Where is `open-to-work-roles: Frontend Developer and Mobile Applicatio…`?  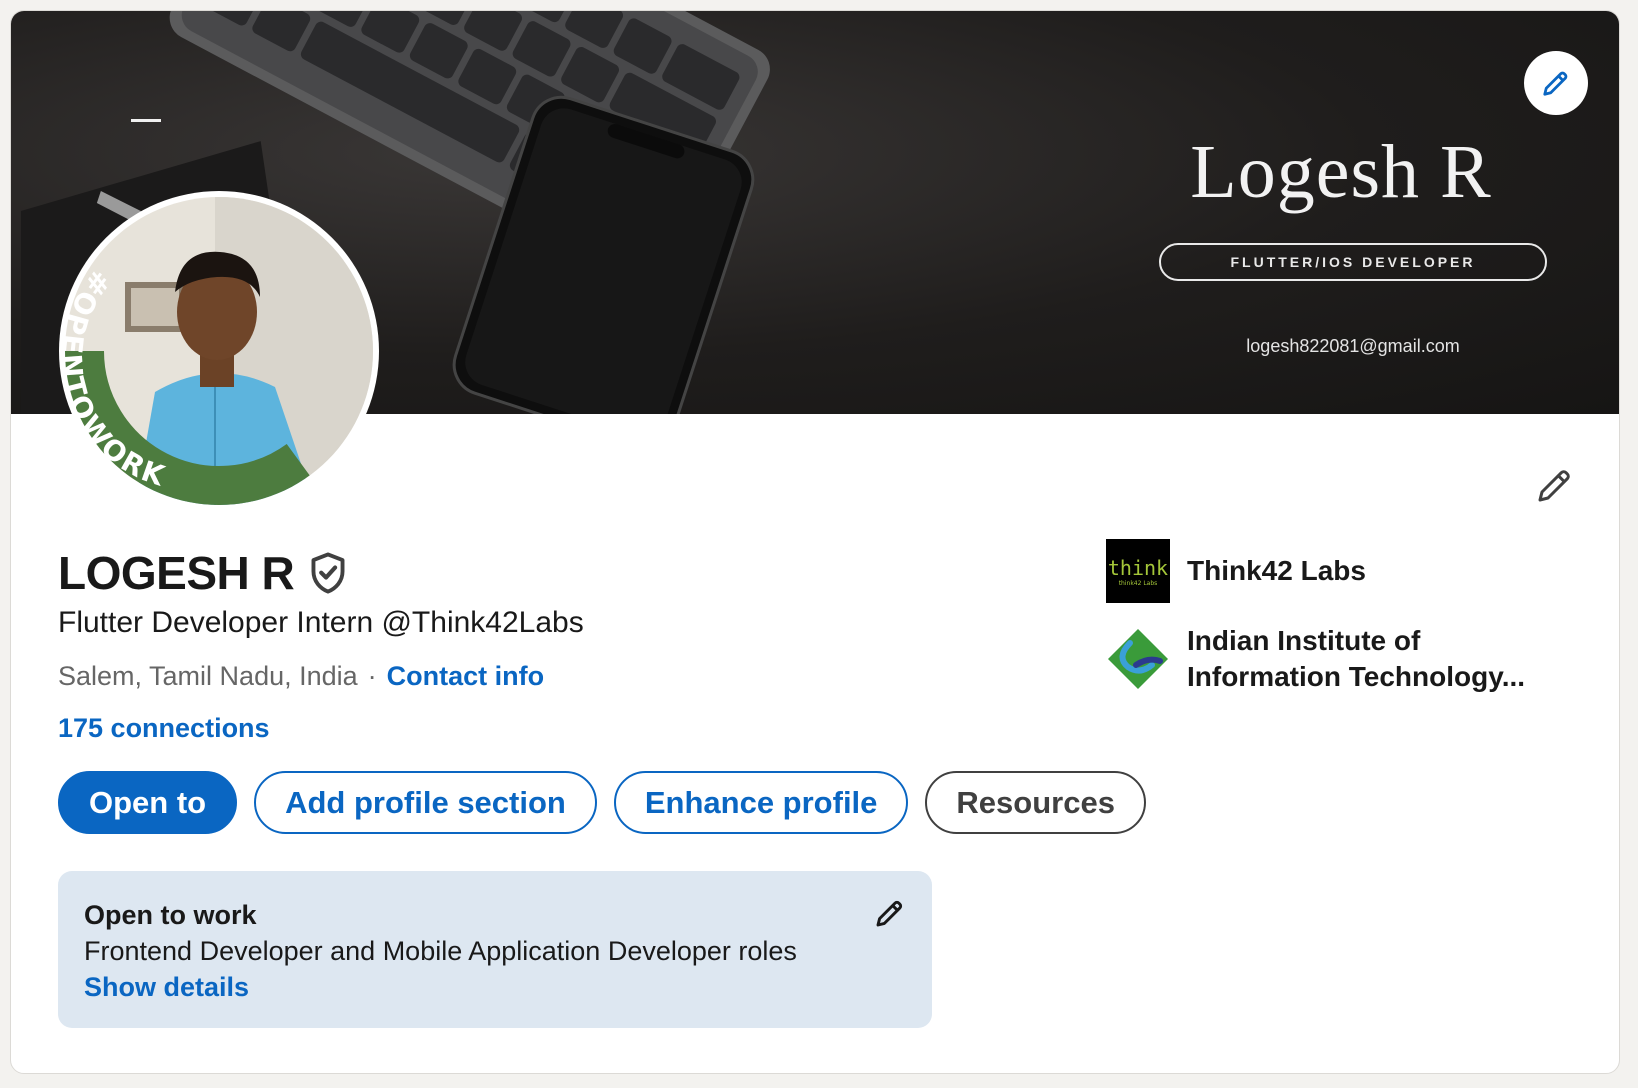 open-to-work-roles: Frontend Developer and Mobile Applicatio… is located at coordinates (440, 951).